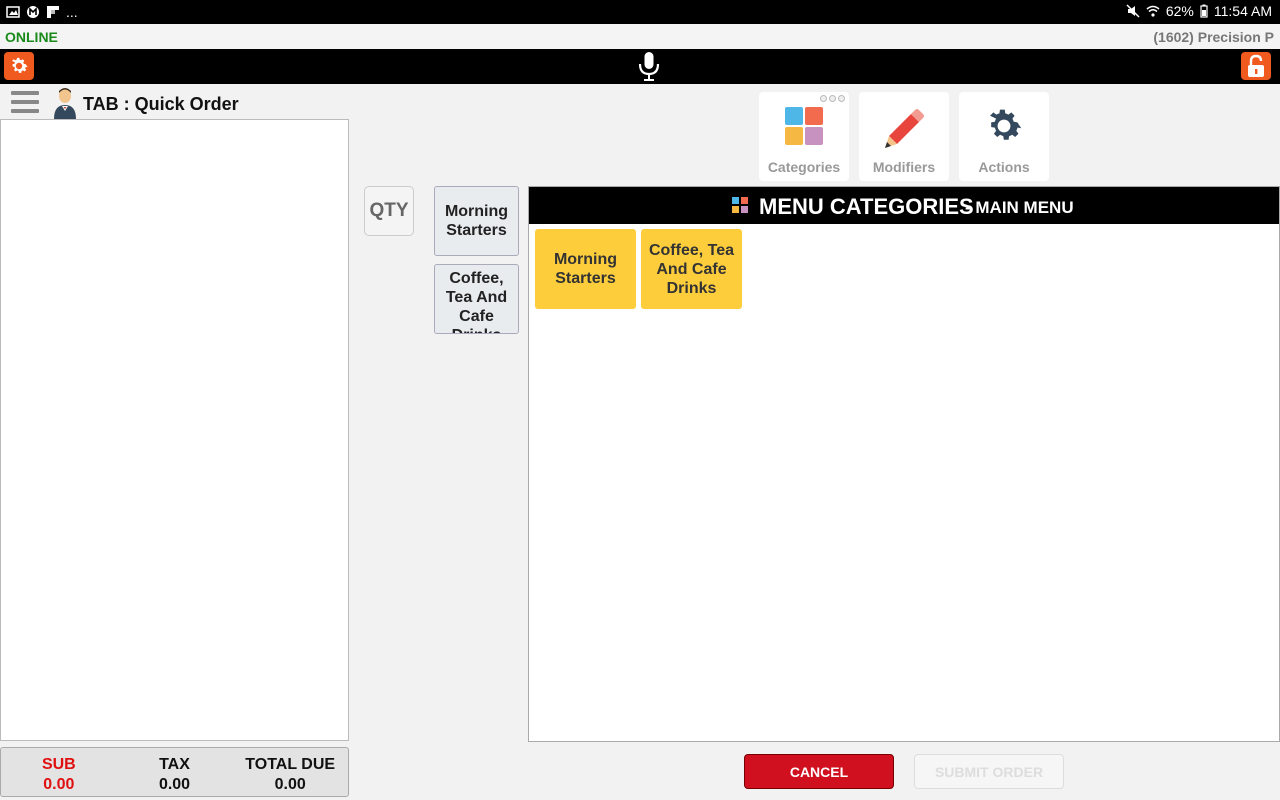 The height and width of the screenshot is (800, 1280). Describe the element at coordinates (31, 37) in the screenshot. I see `connection-status: ONLINE` at that location.